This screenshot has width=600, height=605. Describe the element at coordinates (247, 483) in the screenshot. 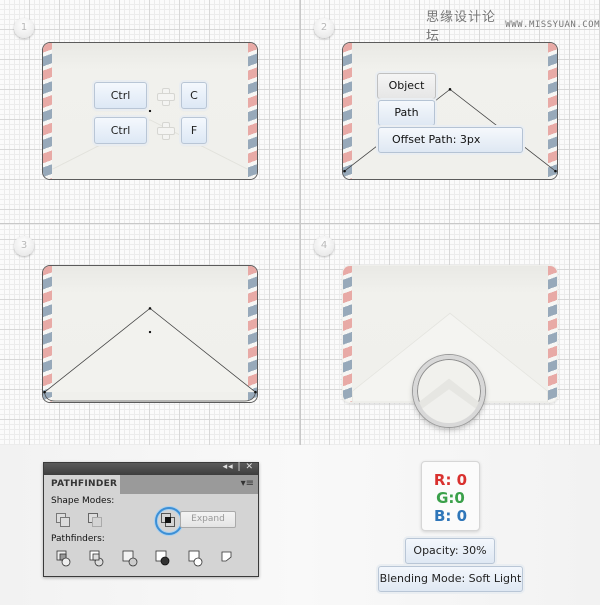

I see `panel-menu-icon: ▾≡` at that location.